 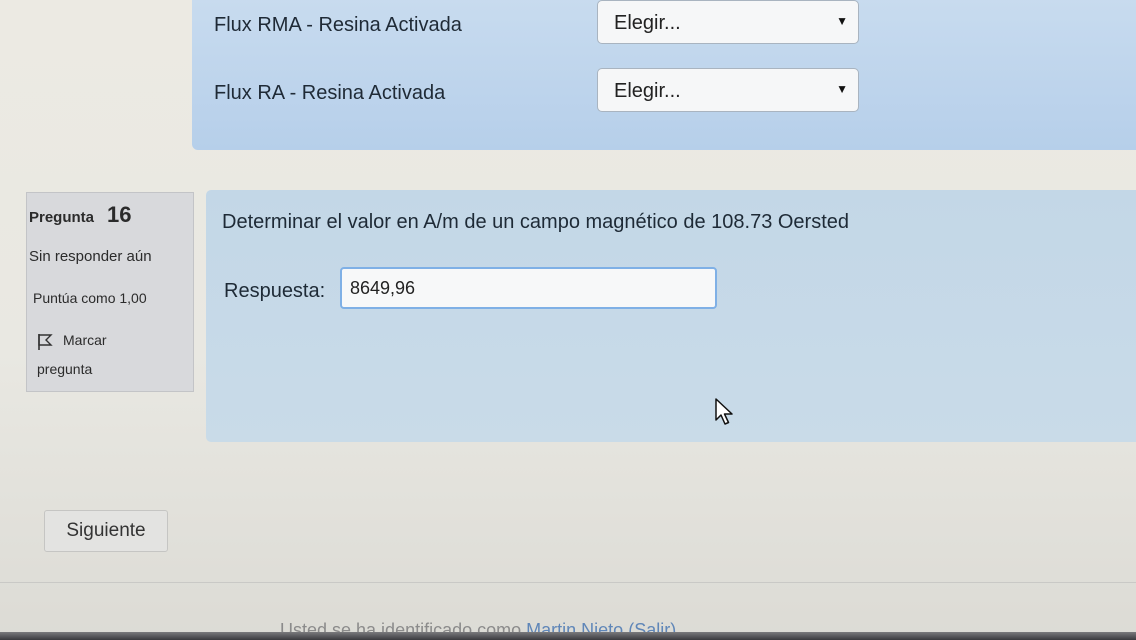 What do you see at coordinates (64, 369) in the screenshot?
I see `flag-question-link-cont: pregunta` at bounding box center [64, 369].